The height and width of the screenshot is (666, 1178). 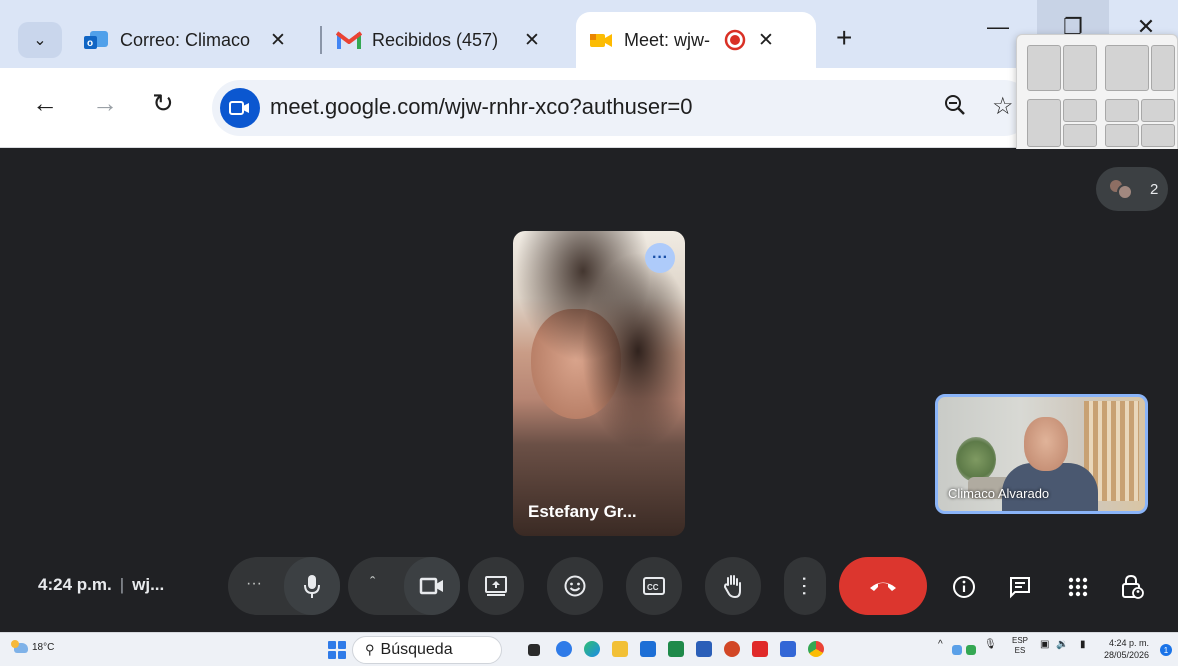 I want to click on excel-icon, so click(x=676, y=649).